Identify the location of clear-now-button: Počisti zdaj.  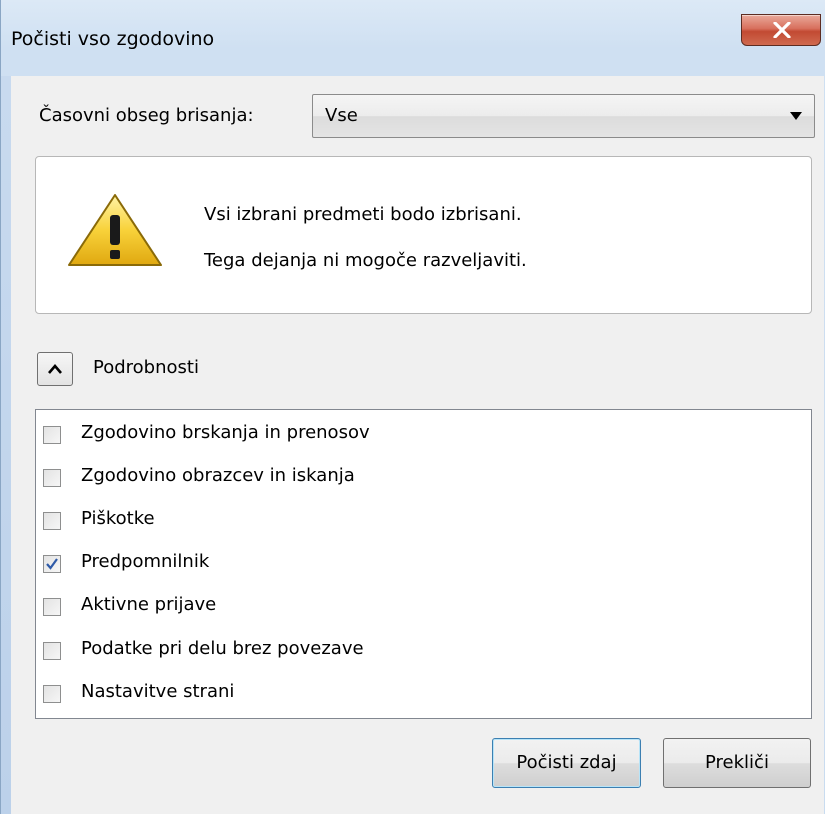
(566, 763).